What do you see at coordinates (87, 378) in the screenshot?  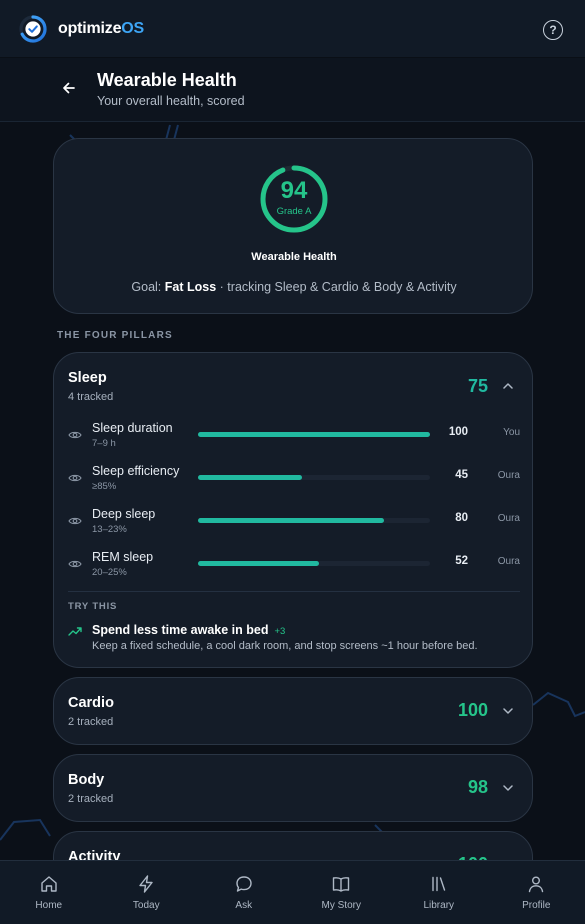 I see `pillar-name: Sleep` at bounding box center [87, 378].